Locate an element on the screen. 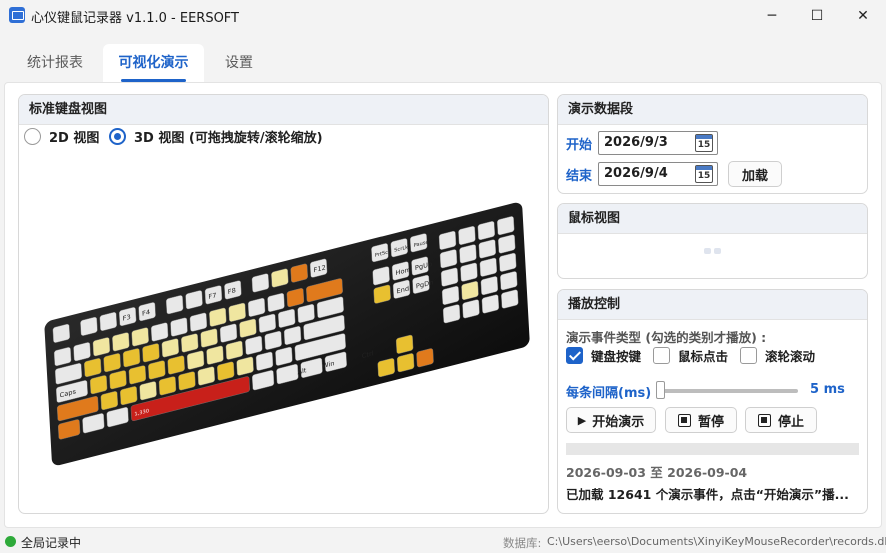 The width and height of the screenshot is (886, 553). minimize-button: ─ is located at coordinates (772, 15).